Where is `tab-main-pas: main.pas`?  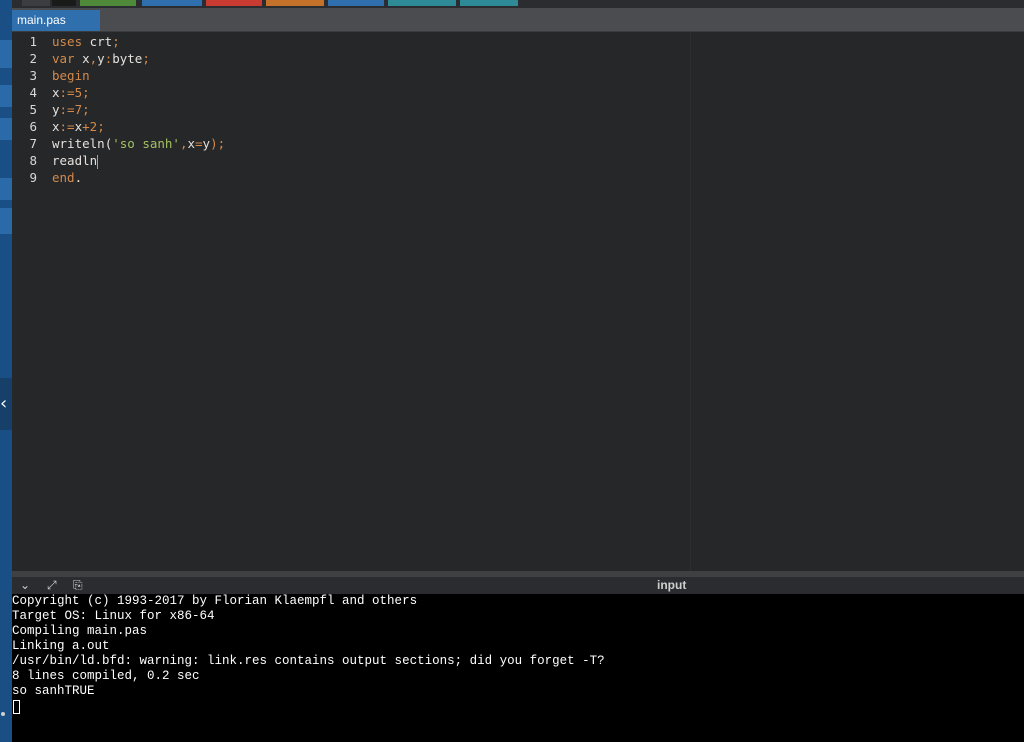
tab-main-pas: main.pas is located at coordinates (56, 20).